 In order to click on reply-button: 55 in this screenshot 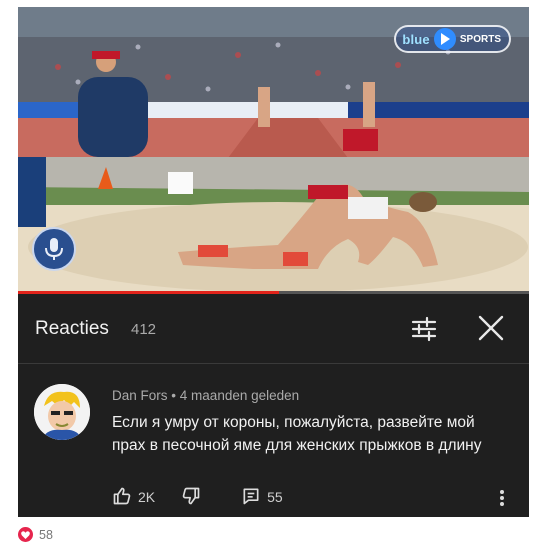, I will do `click(262, 497)`.